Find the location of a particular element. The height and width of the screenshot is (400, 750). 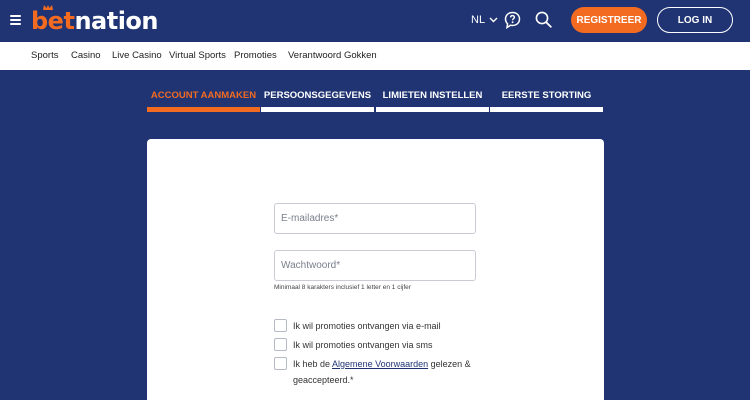

password-field: Wachtwoord* is located at coordinates (375, 265).